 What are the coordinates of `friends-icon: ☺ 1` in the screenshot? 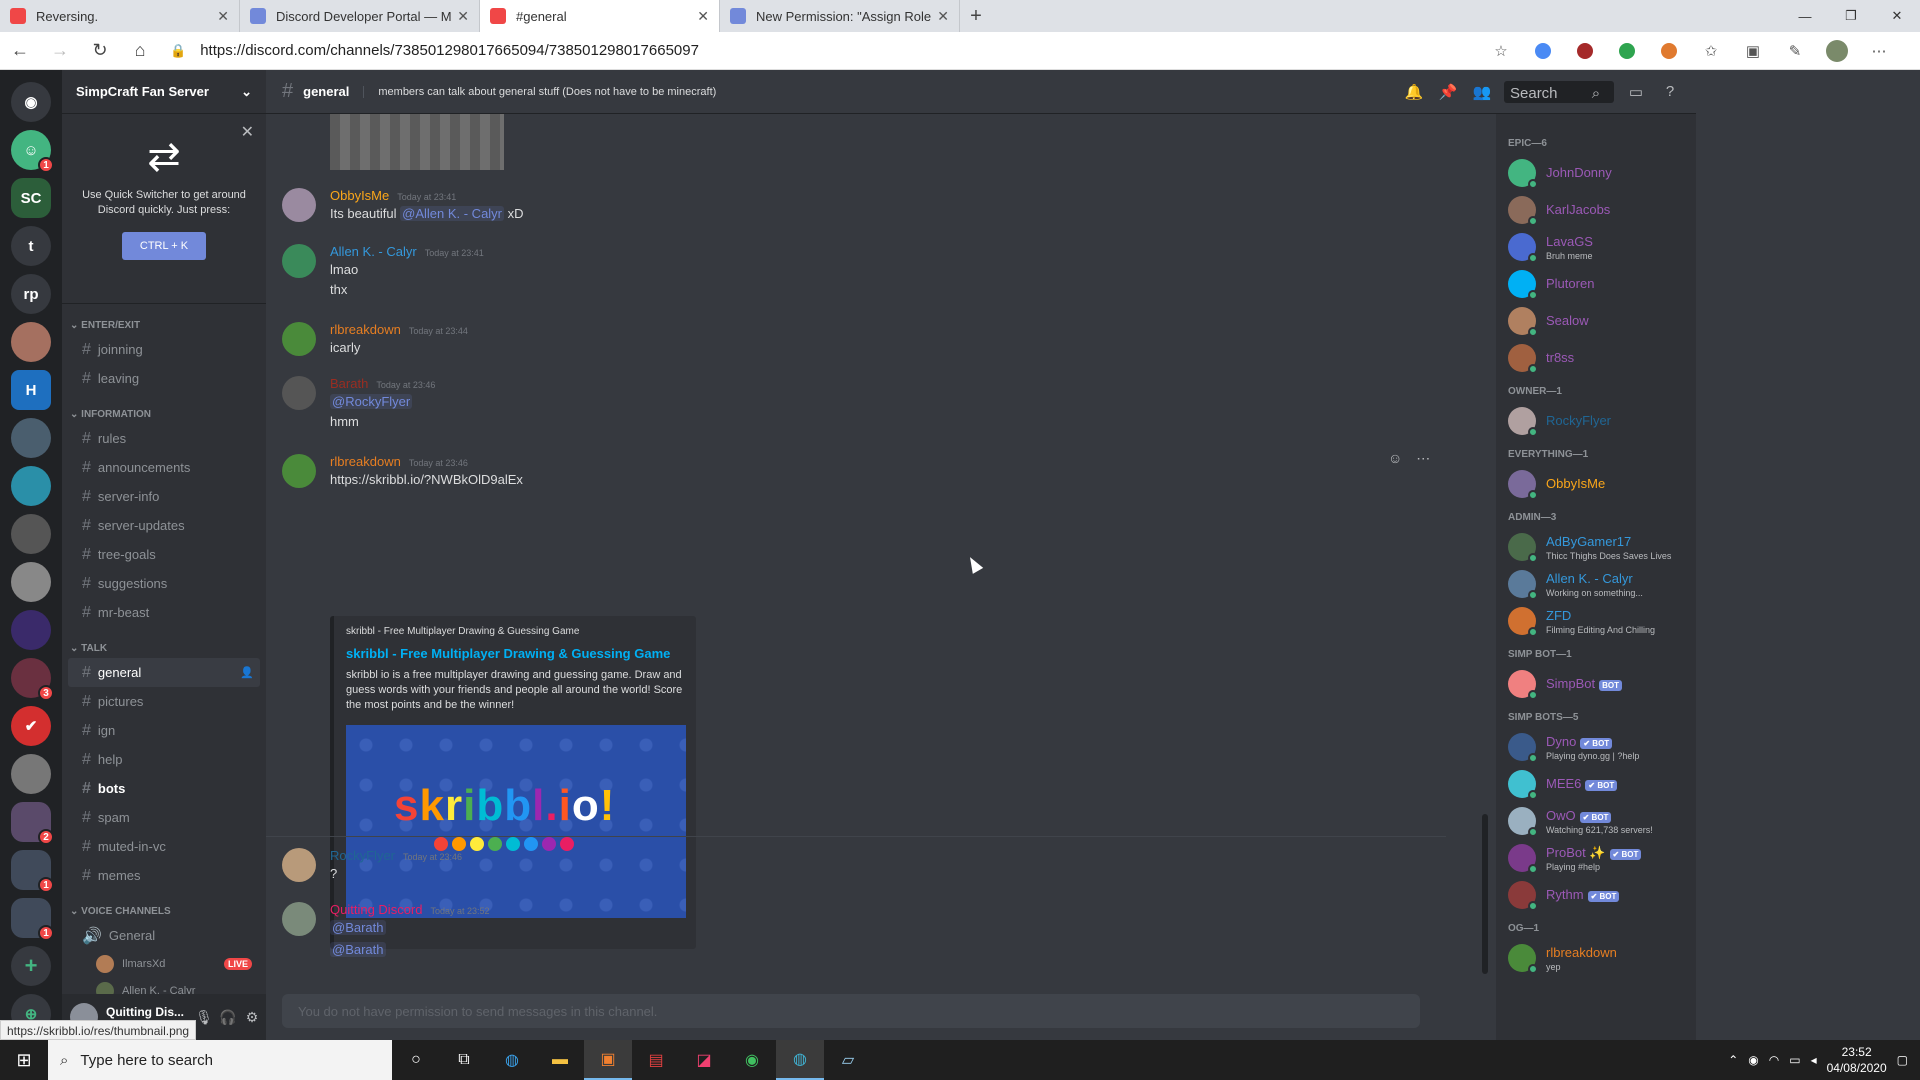 It's located at (32, 151).